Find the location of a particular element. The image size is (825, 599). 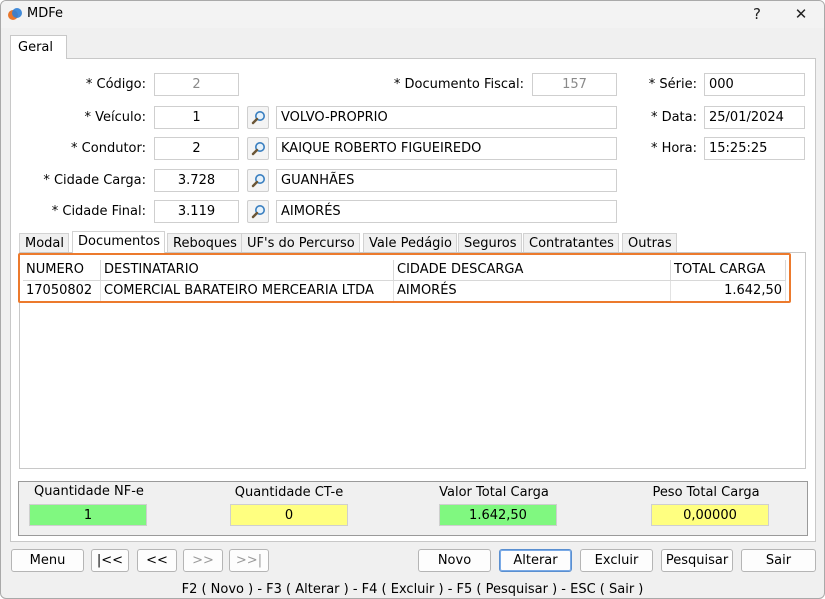

grid-header-numero: NUMERO is located at coordinates (62, 270).